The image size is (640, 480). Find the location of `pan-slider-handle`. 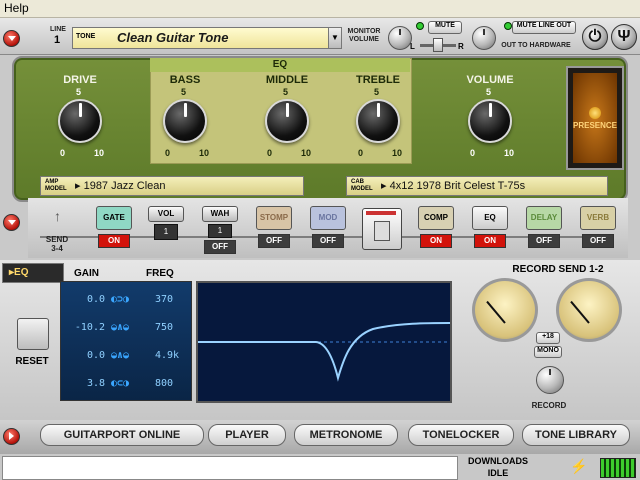

pan-slider-handle is located at coordinates (438, 45).